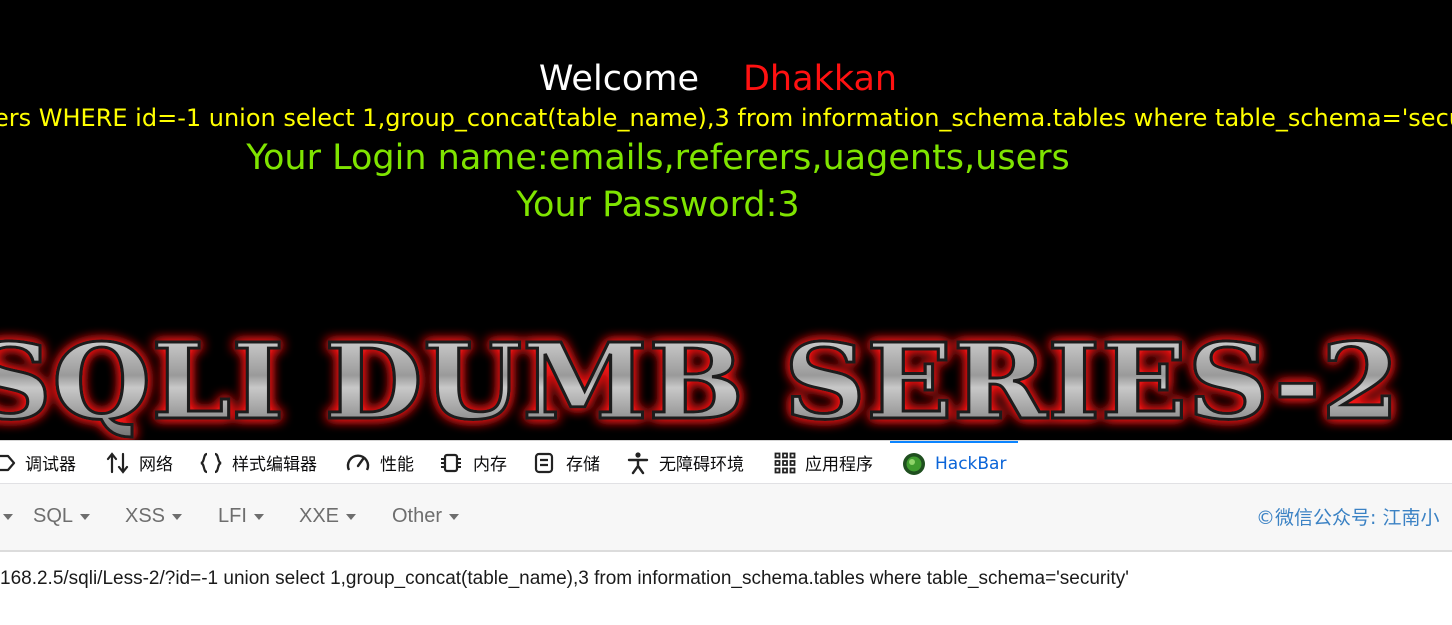 The image size is (1452, 625). I want to click on menu-label: XXE, so click(319, 515).